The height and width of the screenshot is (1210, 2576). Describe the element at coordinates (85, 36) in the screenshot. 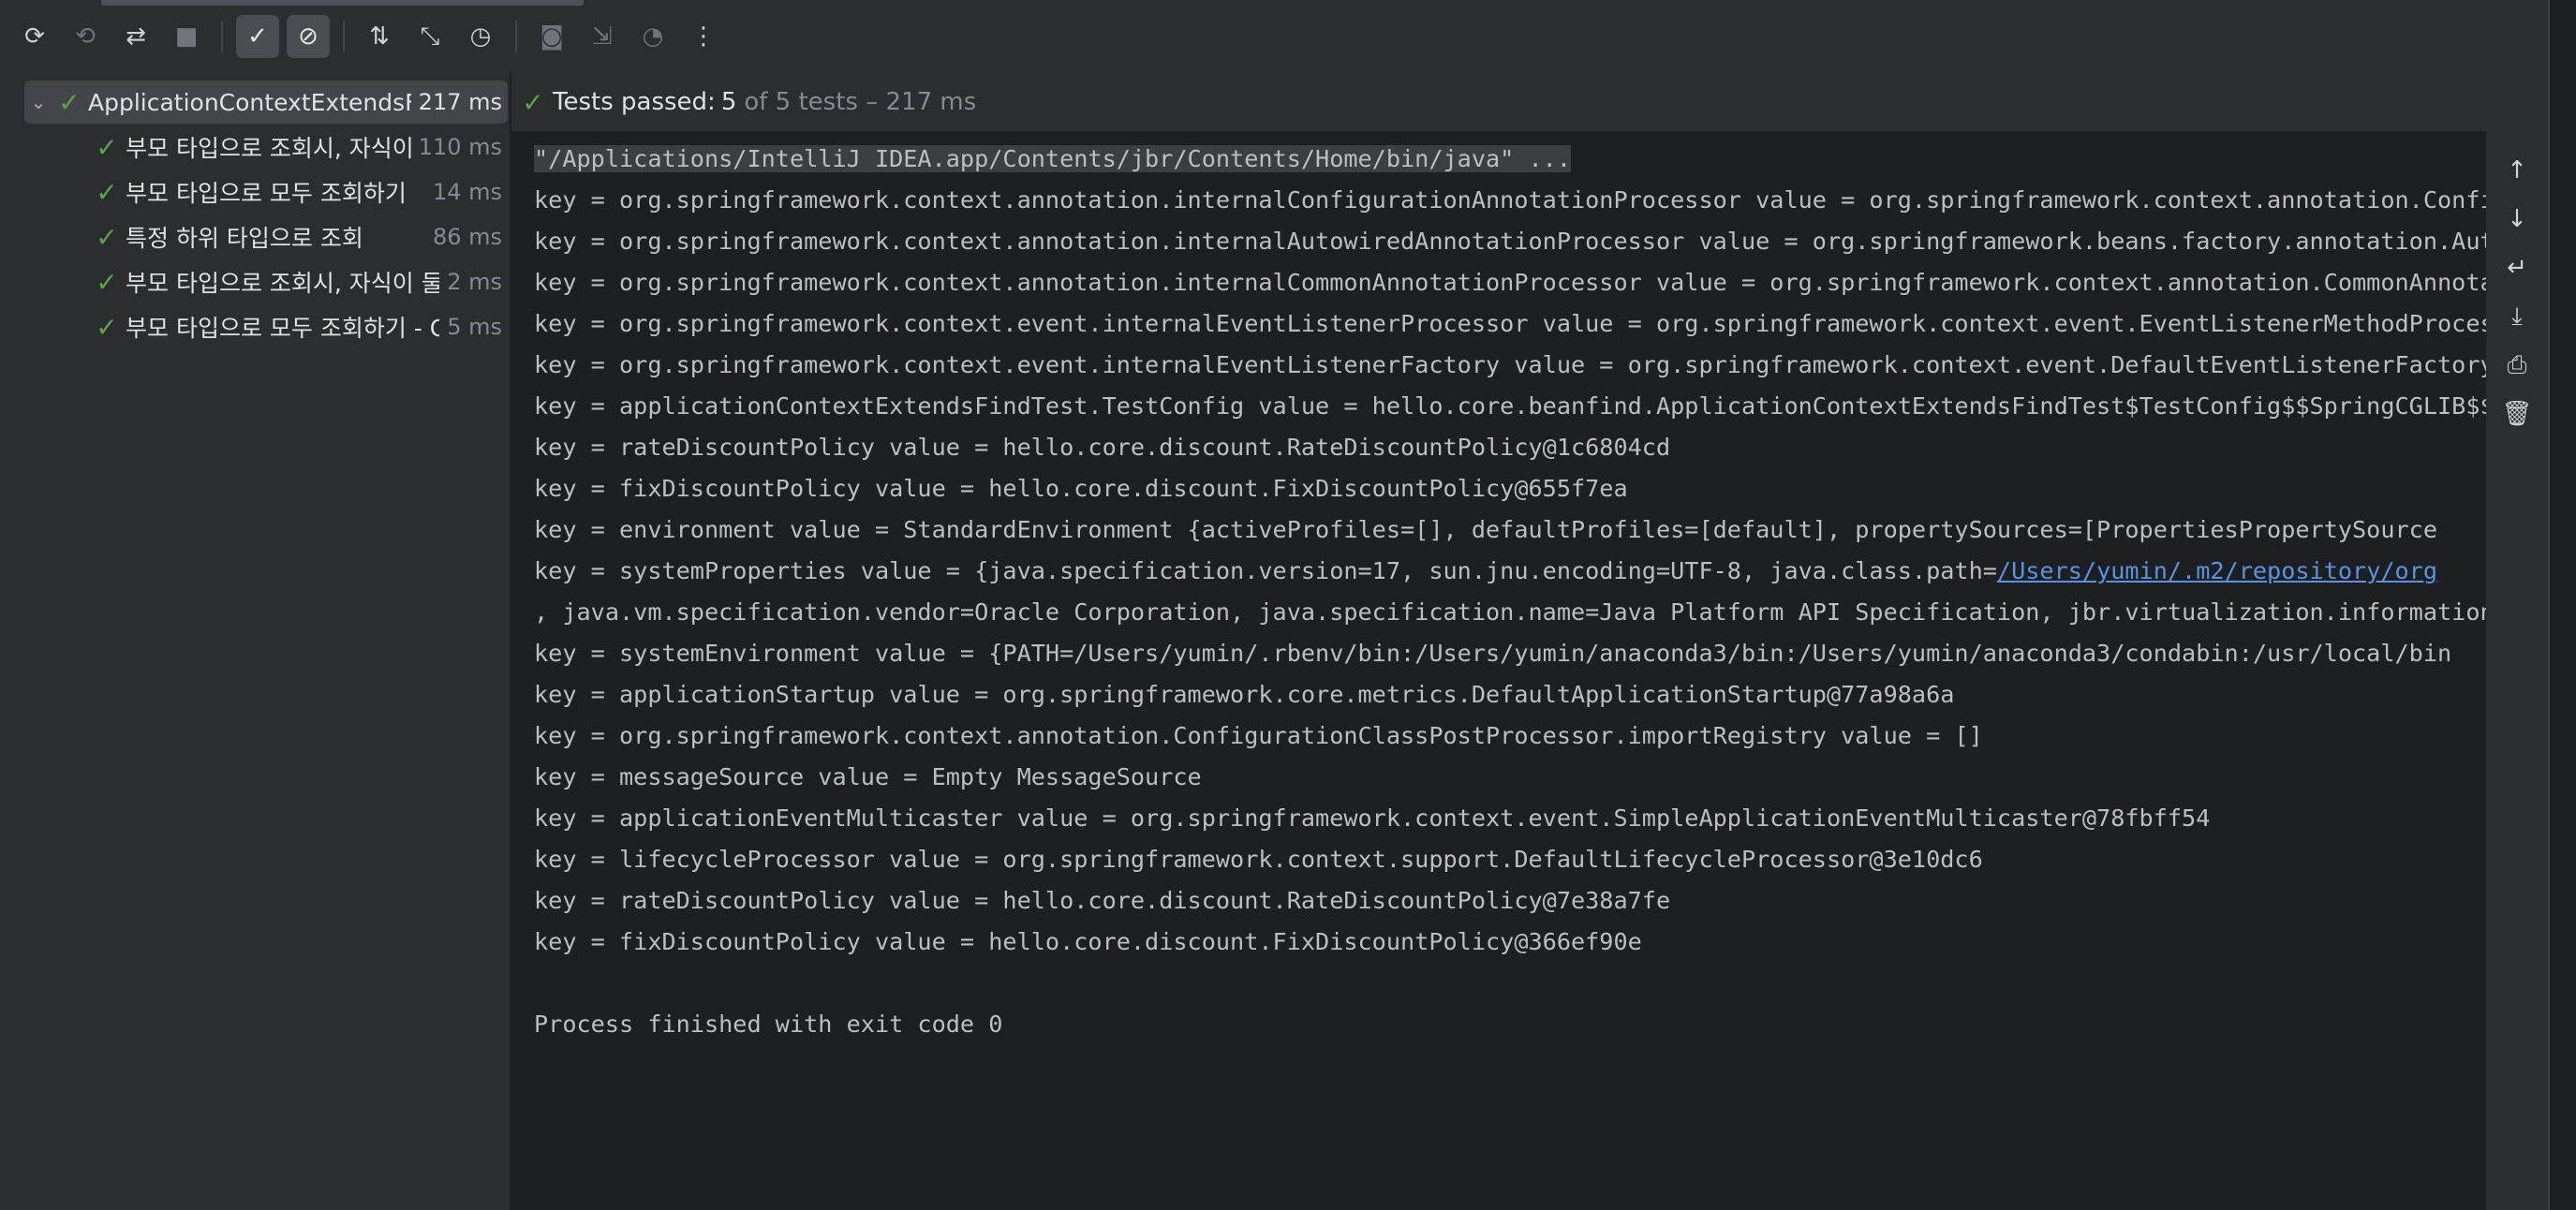

I see `rerun-failed-icon: ⟲` at that location.